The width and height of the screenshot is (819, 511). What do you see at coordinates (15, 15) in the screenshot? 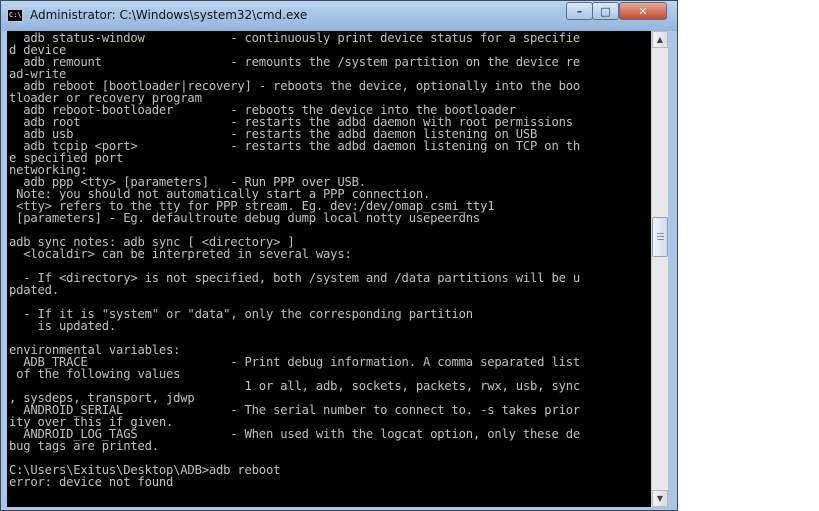
I see `cmd-app-icon: C:\` at bounding box center [15, 15].